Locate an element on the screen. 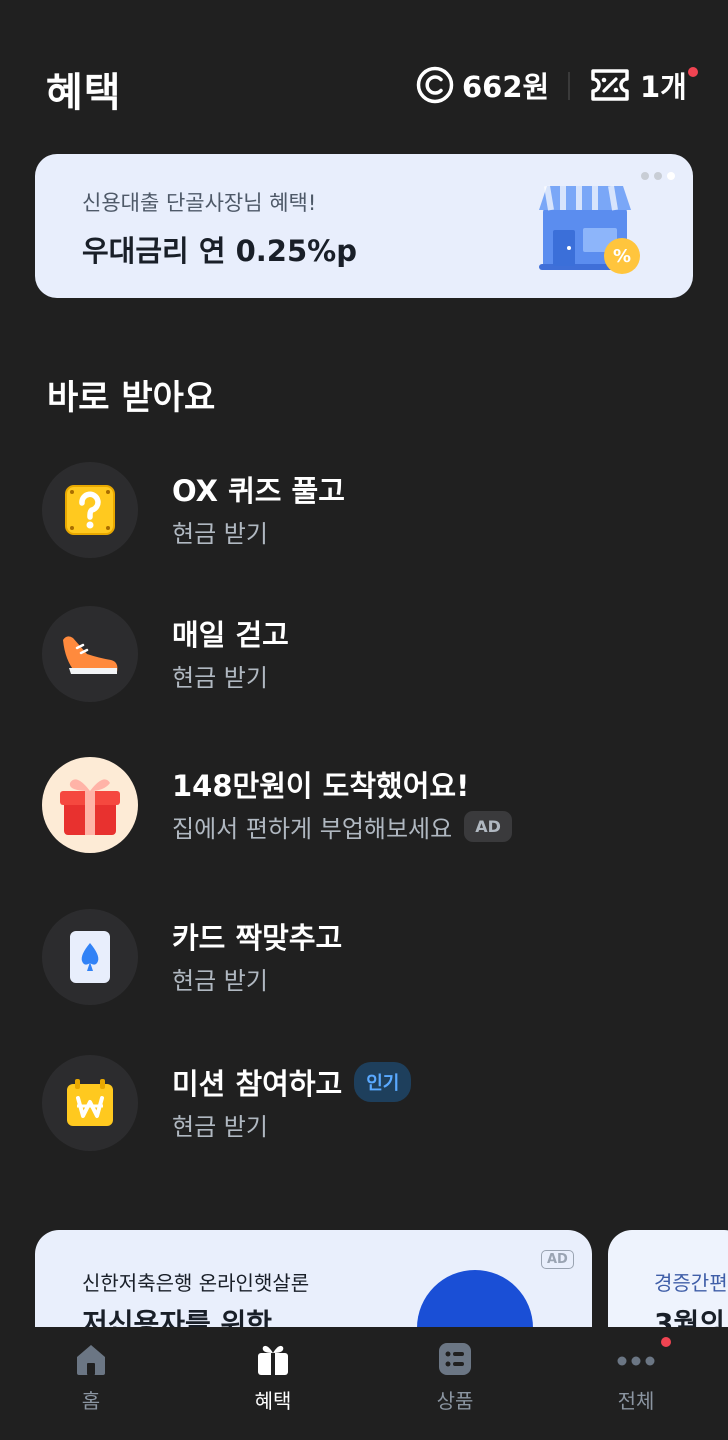 The image size is (728, 1440). item-subtitle: 집에서 편하게 부업해보세요 is located at coordinates (312, 829).